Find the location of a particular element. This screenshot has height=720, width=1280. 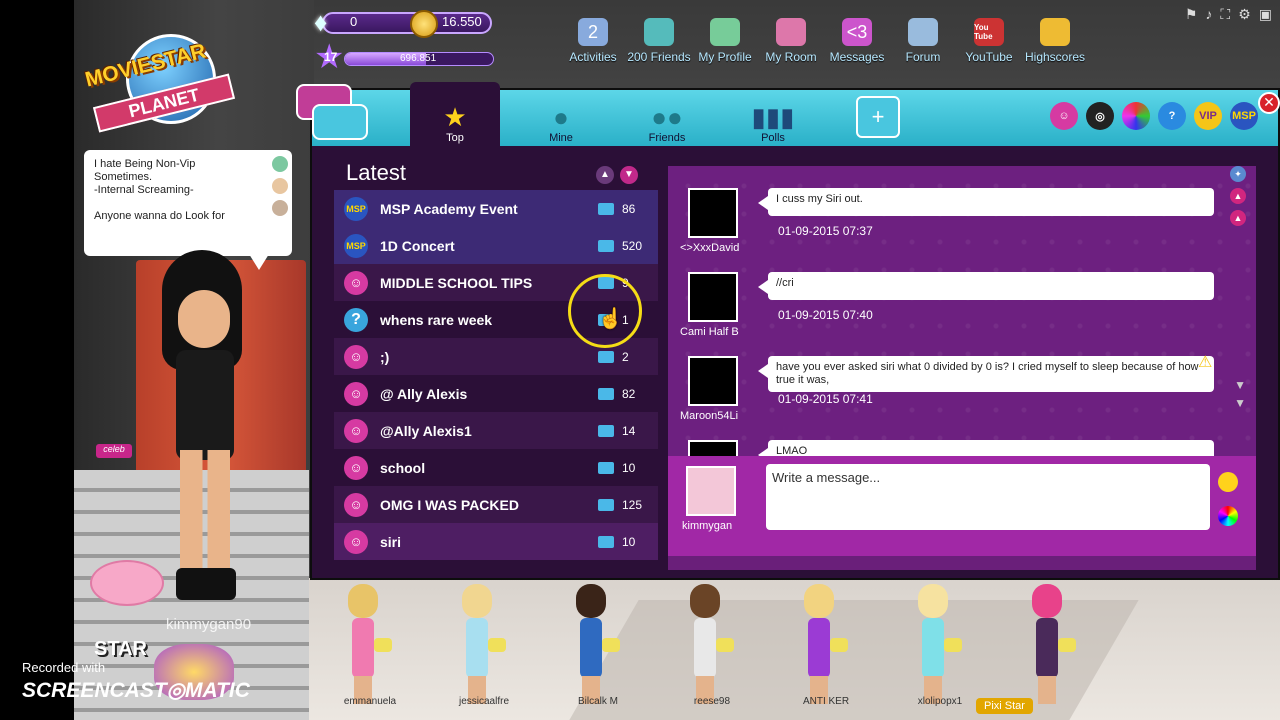

topic-row: ☺ OMG I WAS PACKED 125 is located at coordinates (496, 504).